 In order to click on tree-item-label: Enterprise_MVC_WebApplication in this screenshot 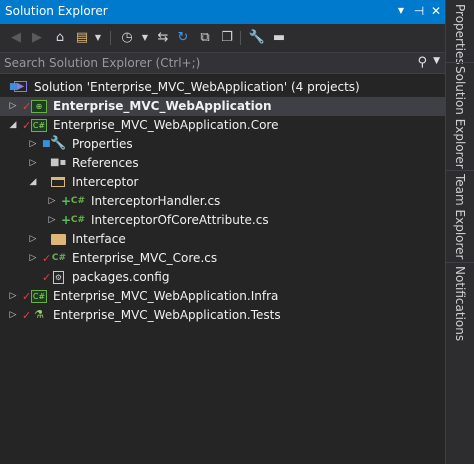, I will do `click(162, 106)`.